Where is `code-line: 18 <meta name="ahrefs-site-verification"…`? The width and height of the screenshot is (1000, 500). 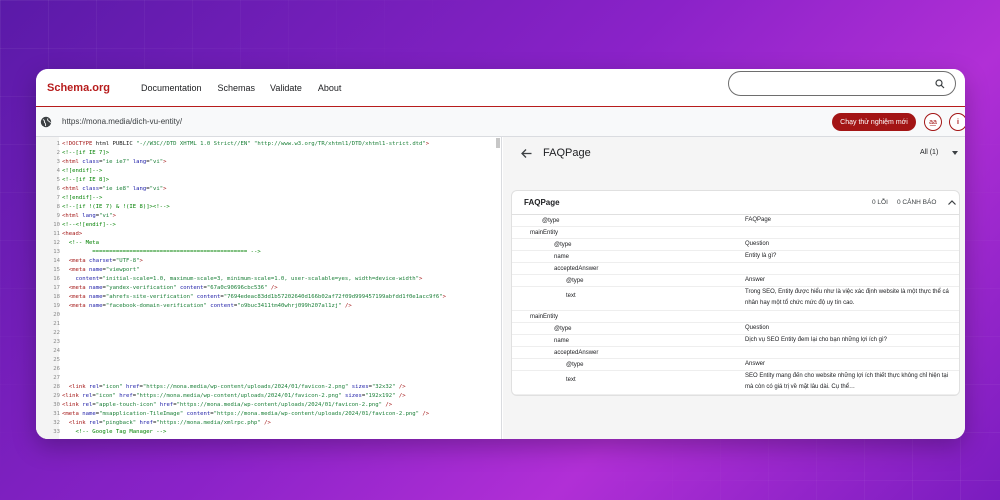 code-line: 18 <meta name="ahrefs-site-verification"… is located at coordinates (268, 297).